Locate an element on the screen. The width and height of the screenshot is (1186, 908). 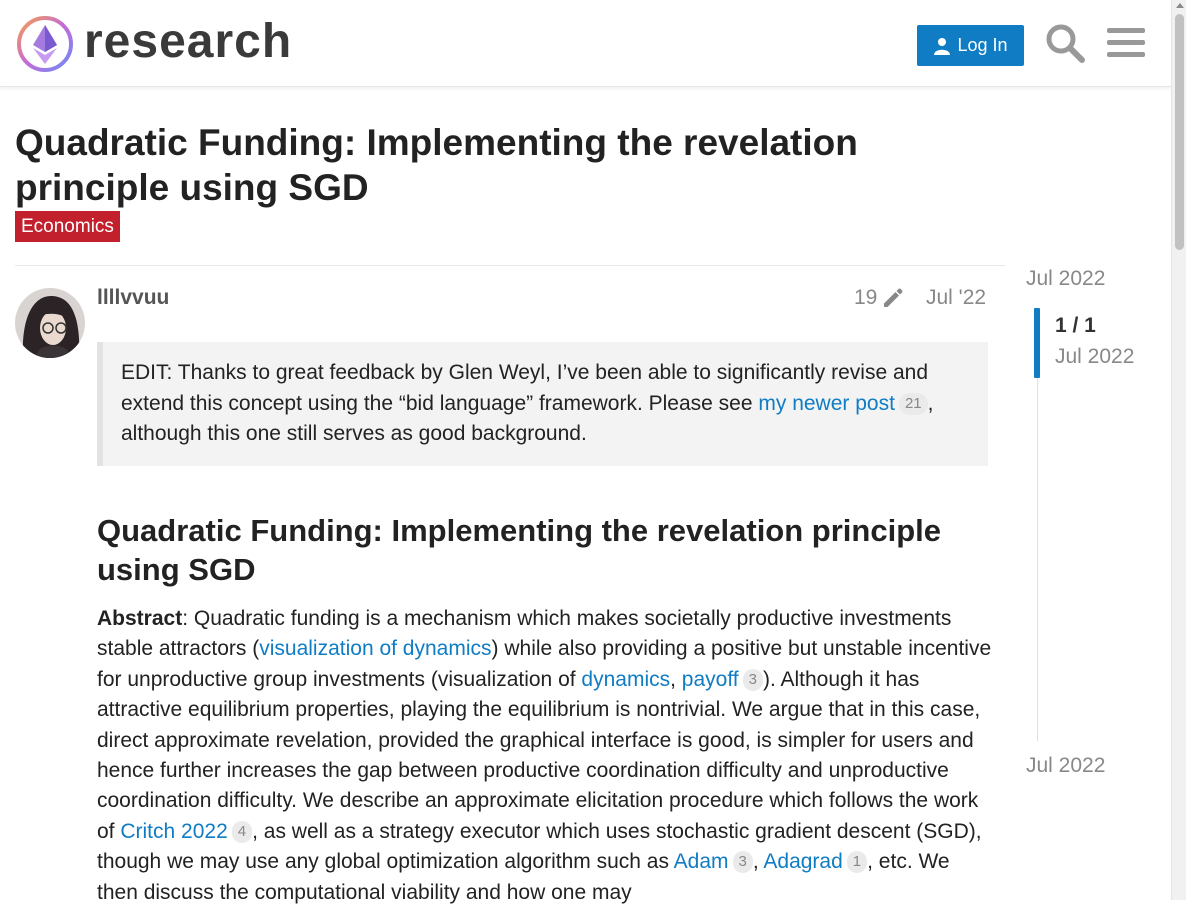
user-avatar is located at coordinates (50, 323).